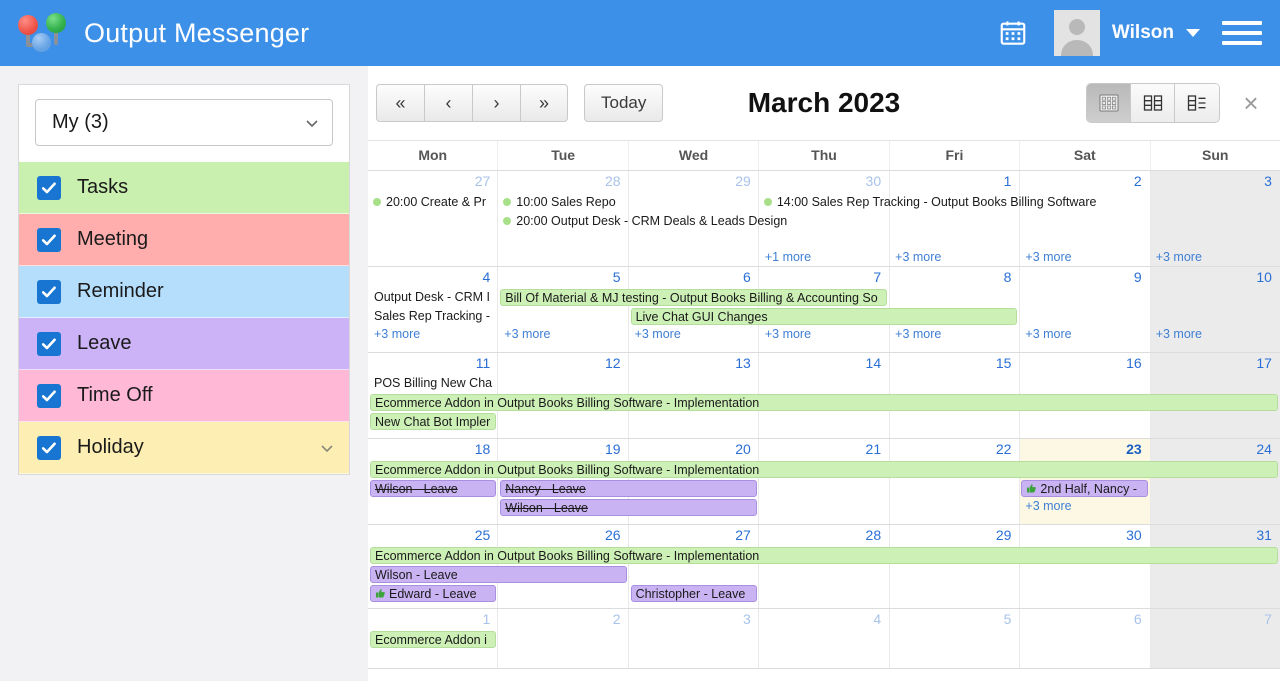  What do you see at coordinates (184, 292) in the screenshot?
I see `sidebar-category-reminder: Reminder` at bounding box center [184, 292].